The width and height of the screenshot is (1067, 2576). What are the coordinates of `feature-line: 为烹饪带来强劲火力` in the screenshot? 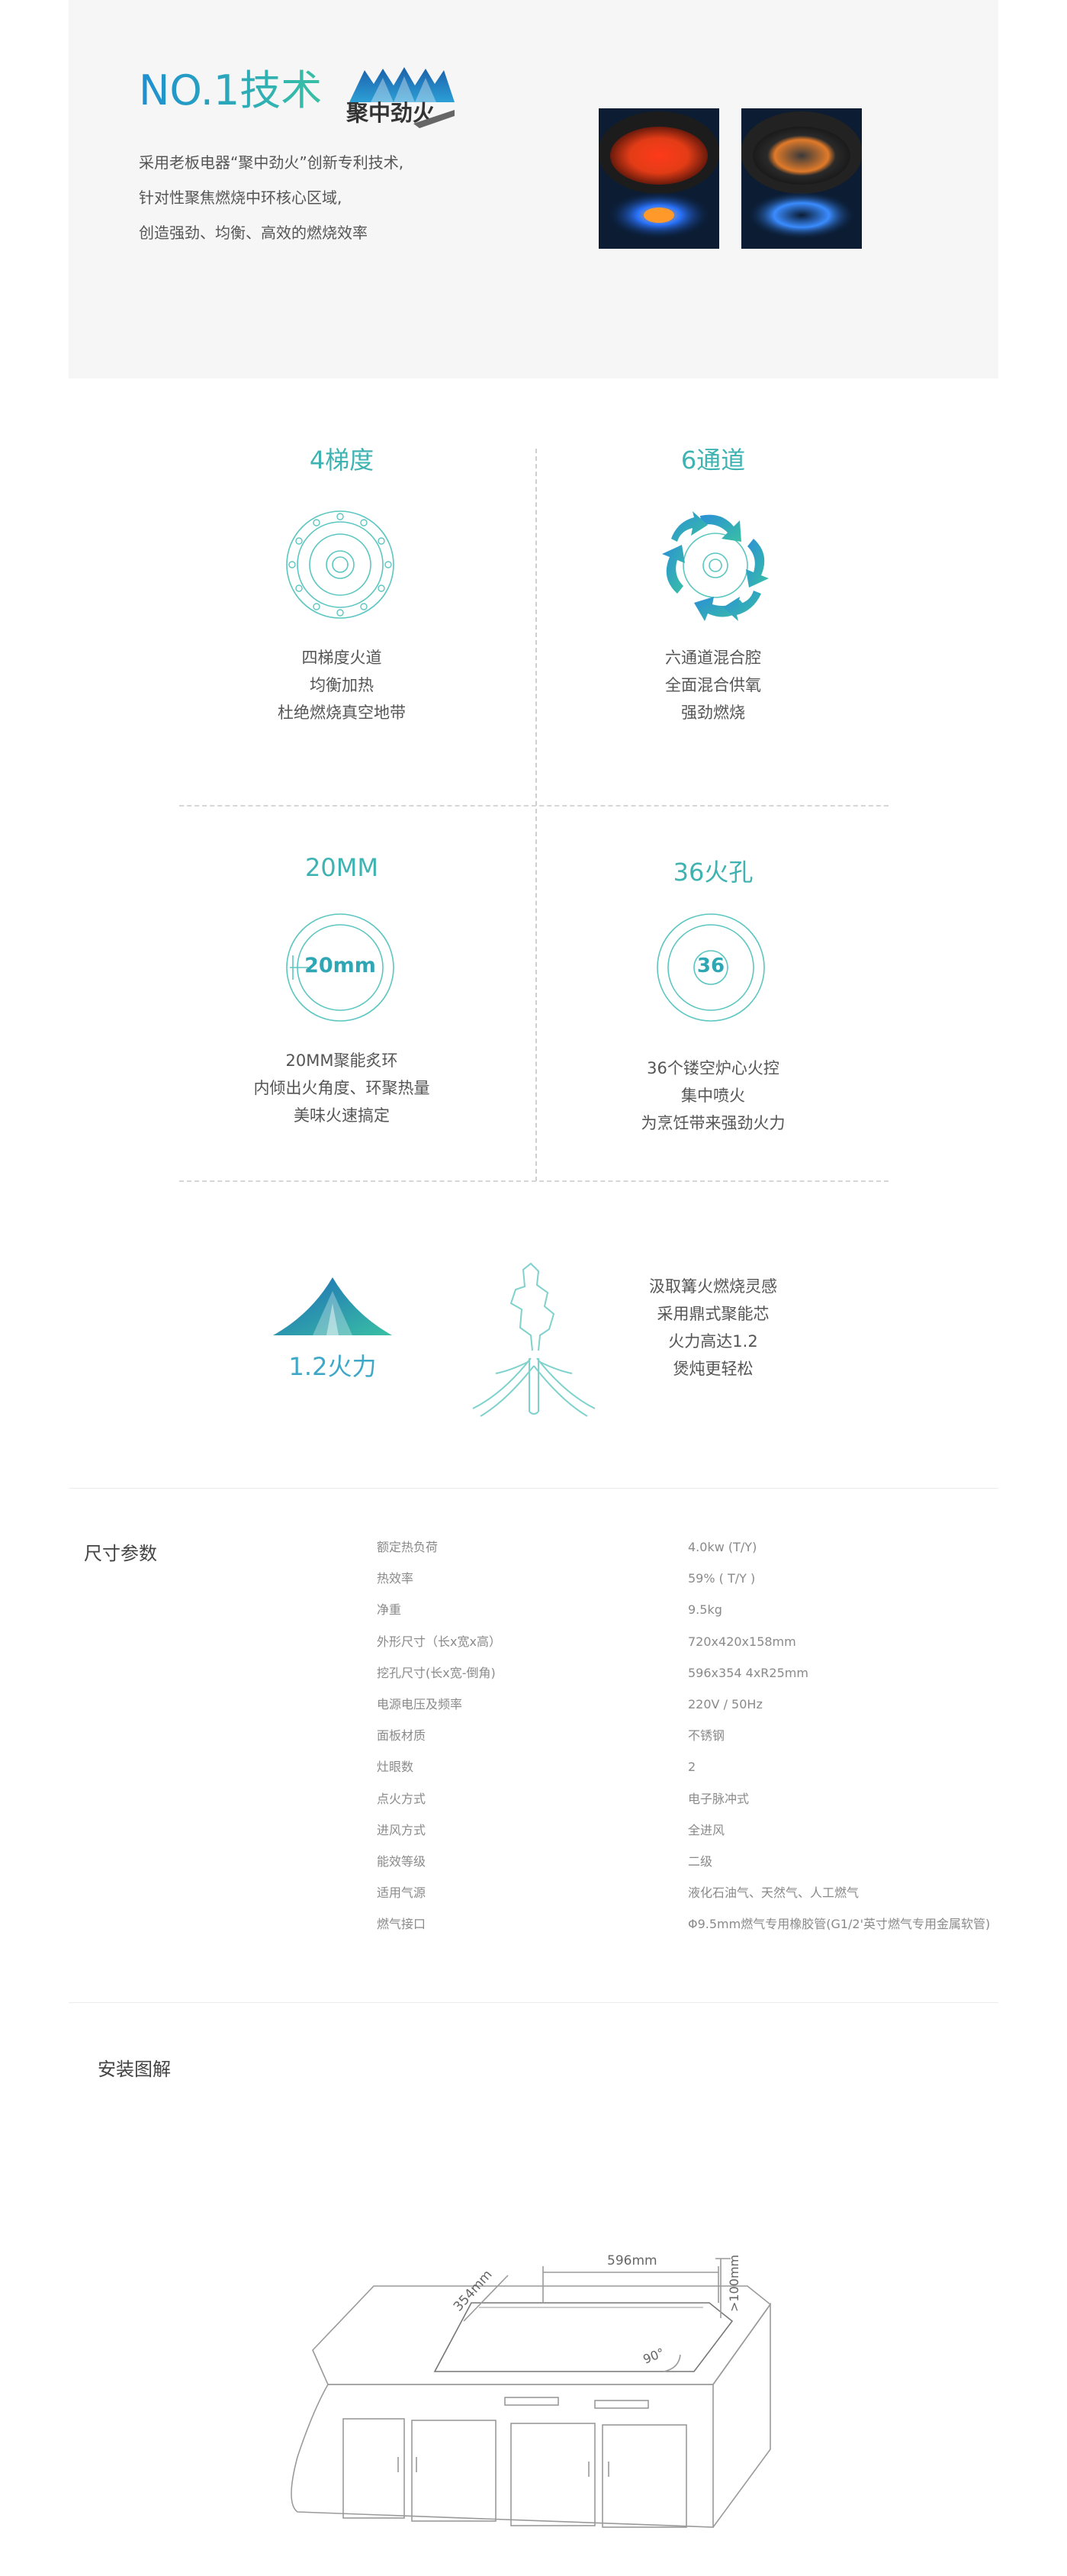 It's located at (713, 1123).